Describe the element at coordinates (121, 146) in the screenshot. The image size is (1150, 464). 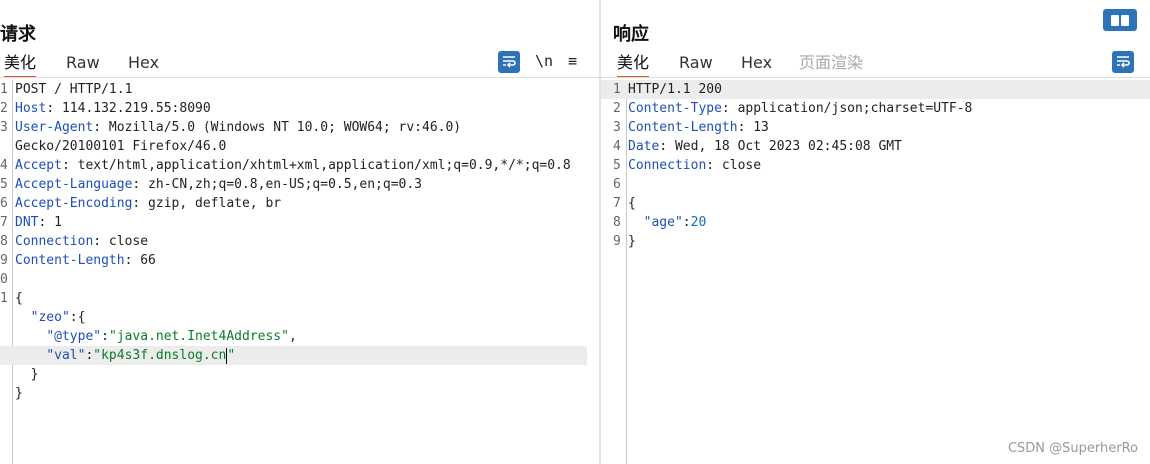
I see `code-line: Gecko/20100101 Firefox/46.0` at that location.